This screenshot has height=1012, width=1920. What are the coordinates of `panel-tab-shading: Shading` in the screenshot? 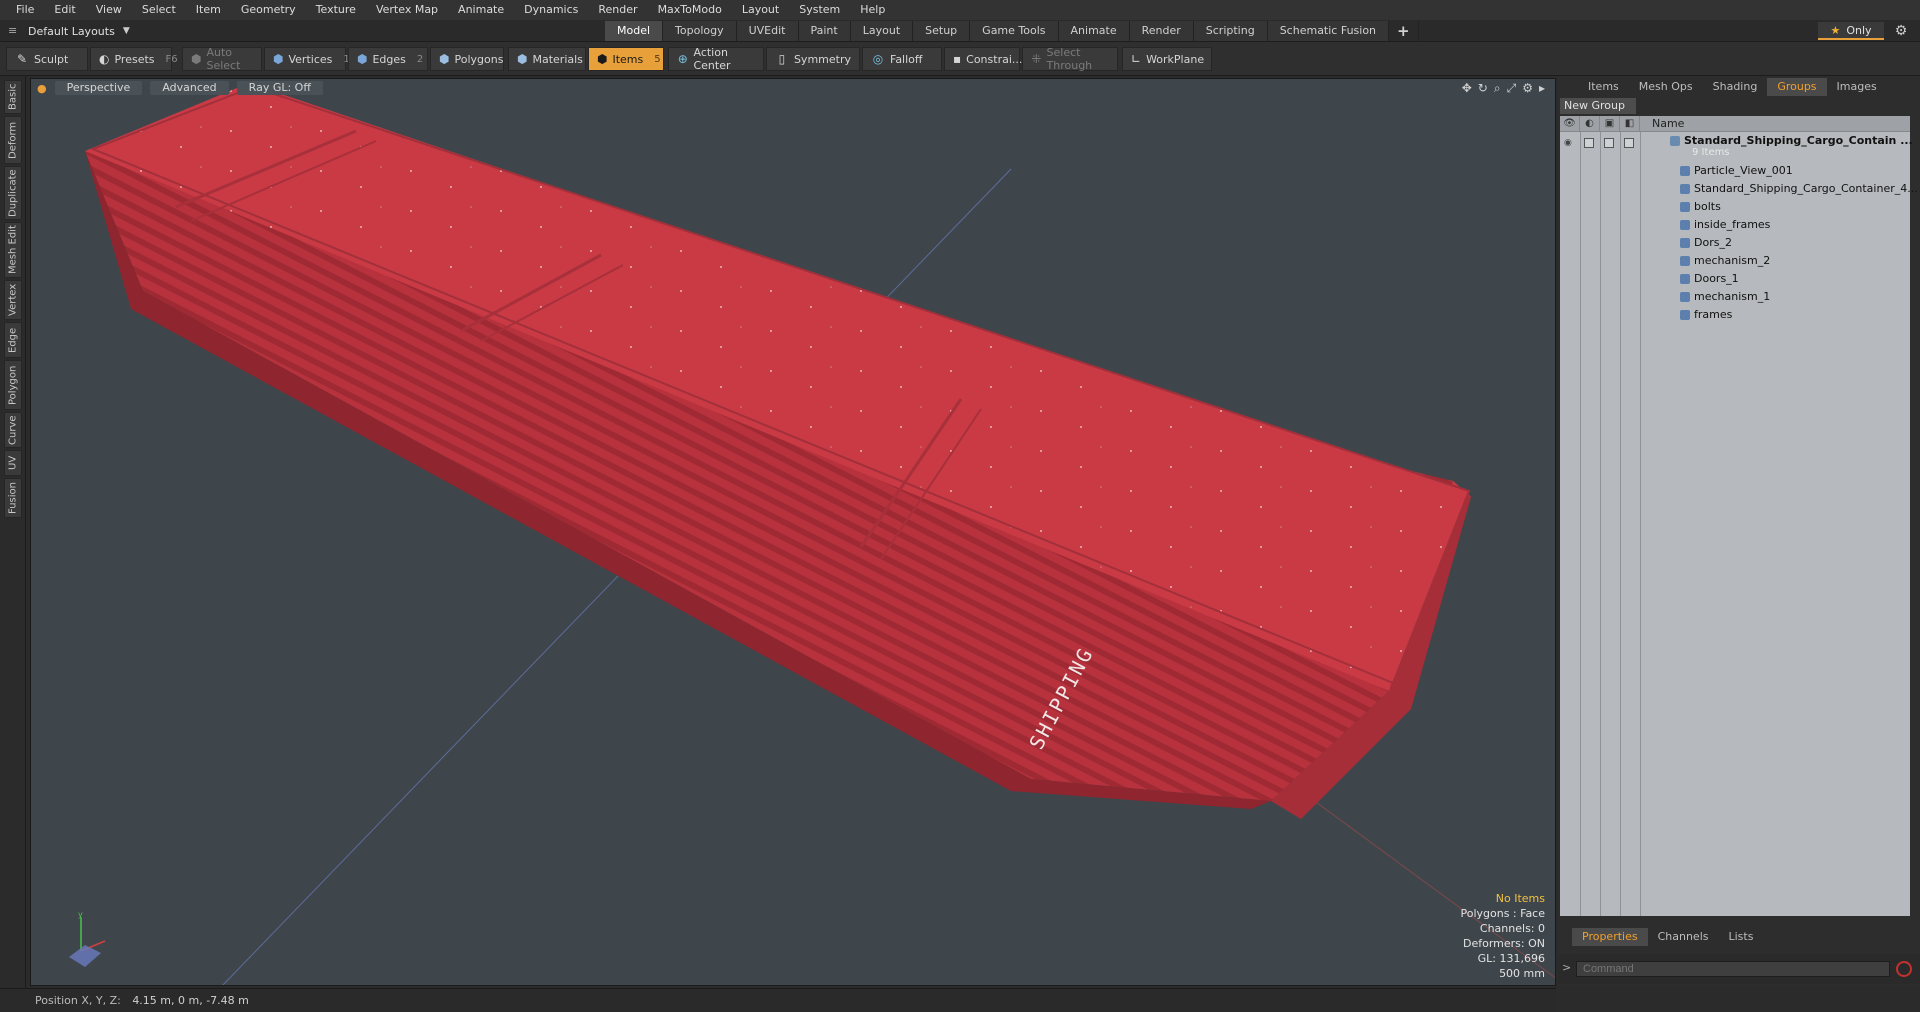 It's located at (1735, 87).